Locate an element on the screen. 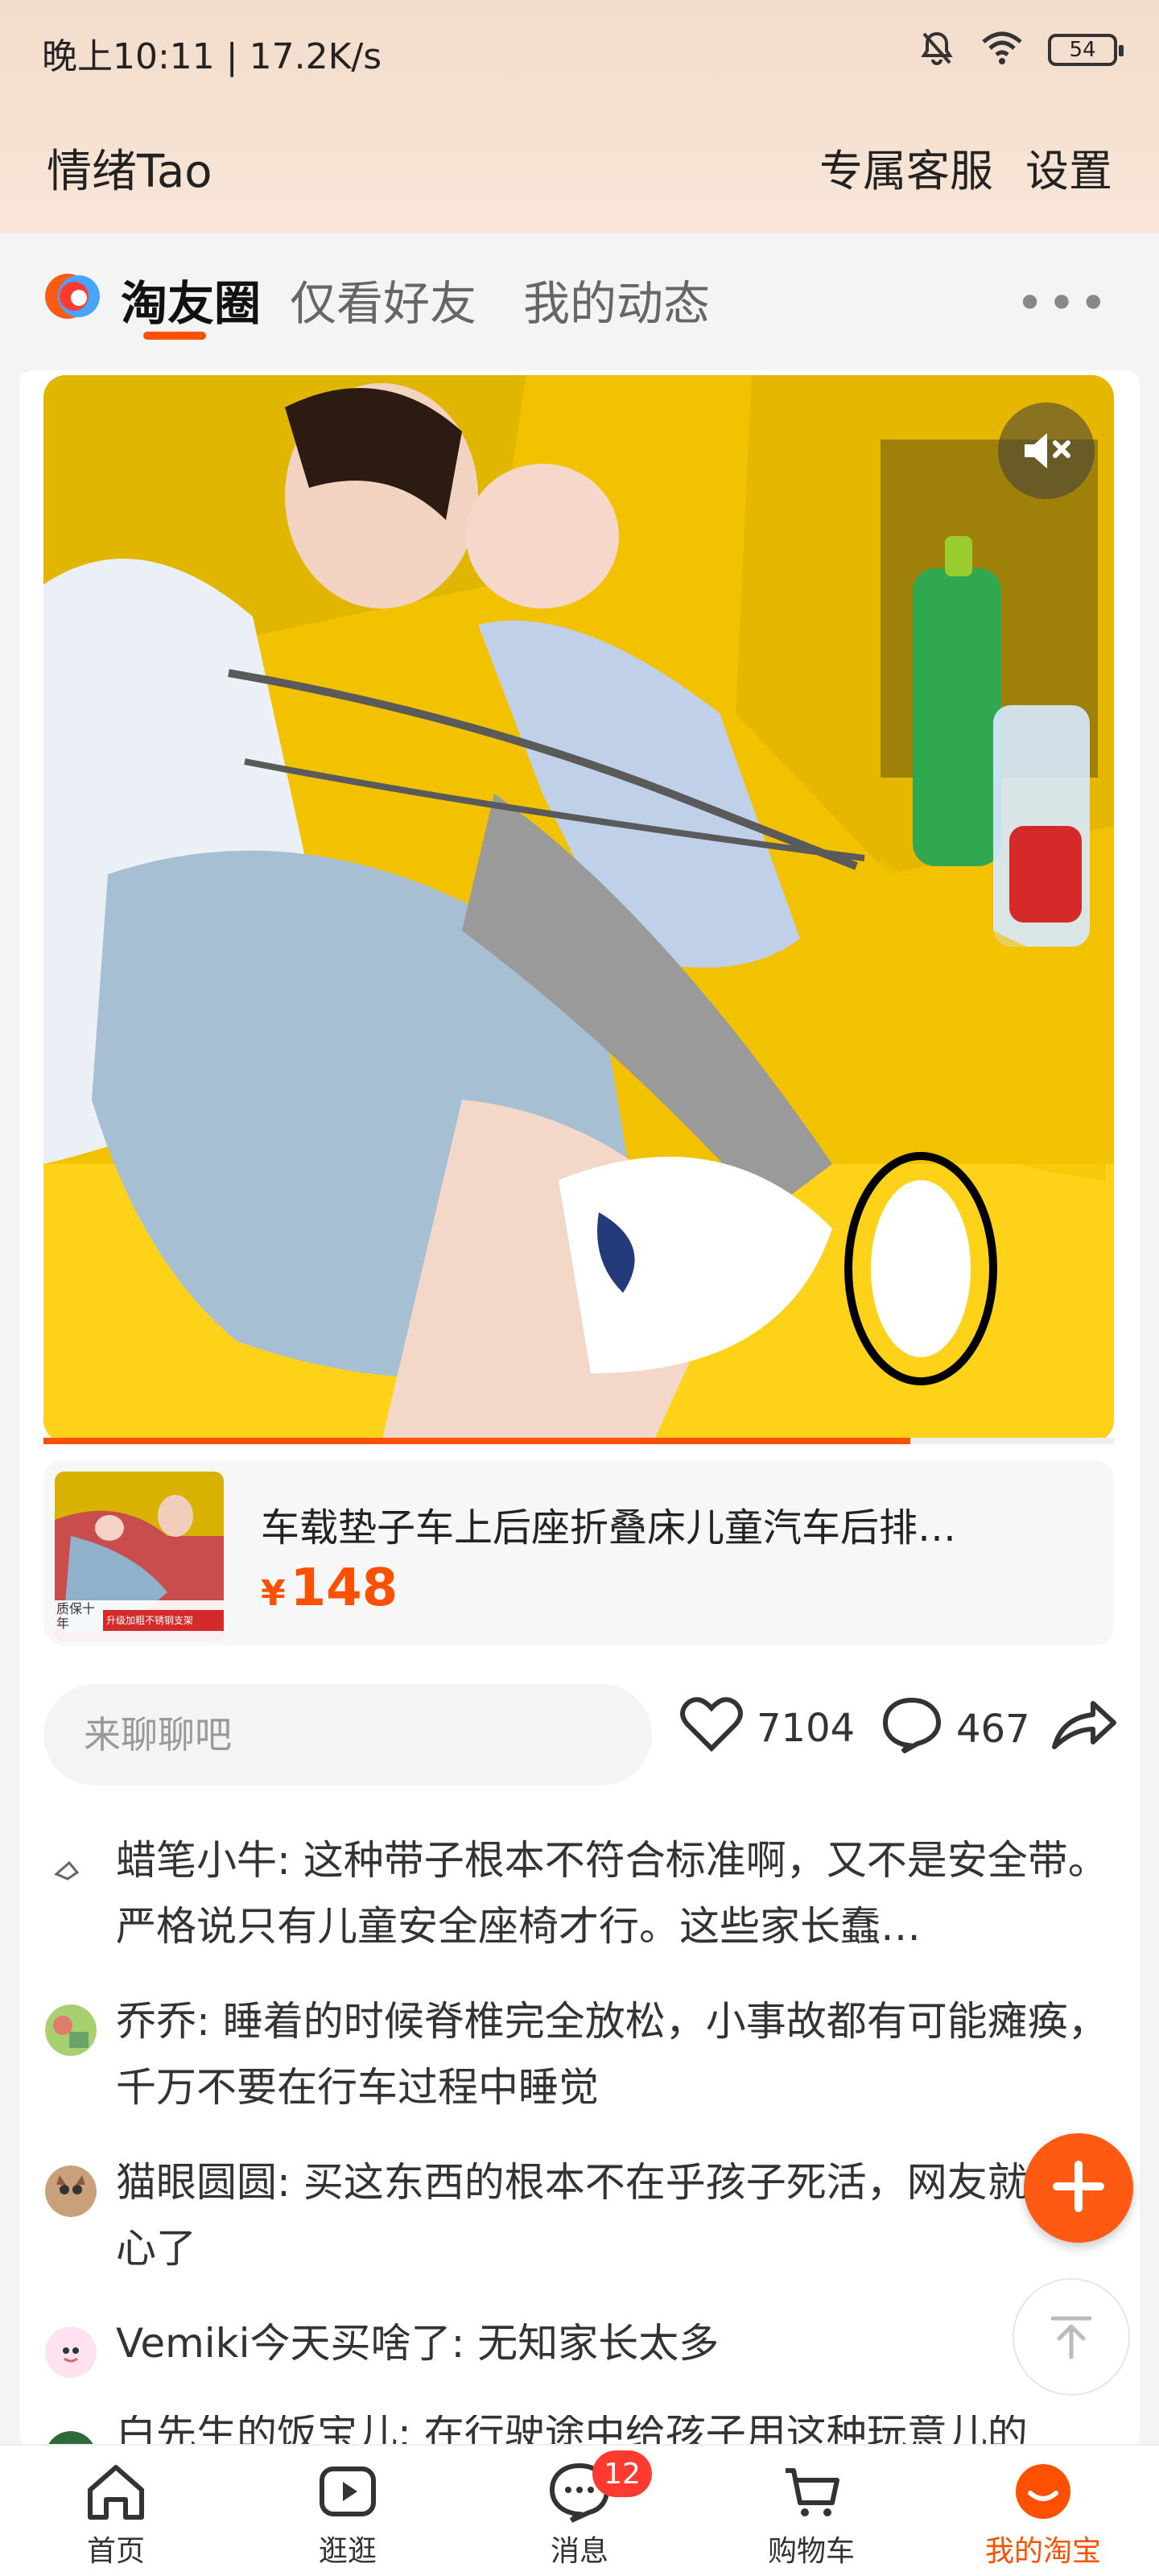 This screenshot has width=1159, height=2576. status-time-network: 晚上10:11 | 17.2K/s is located at coordinates (212, 56).